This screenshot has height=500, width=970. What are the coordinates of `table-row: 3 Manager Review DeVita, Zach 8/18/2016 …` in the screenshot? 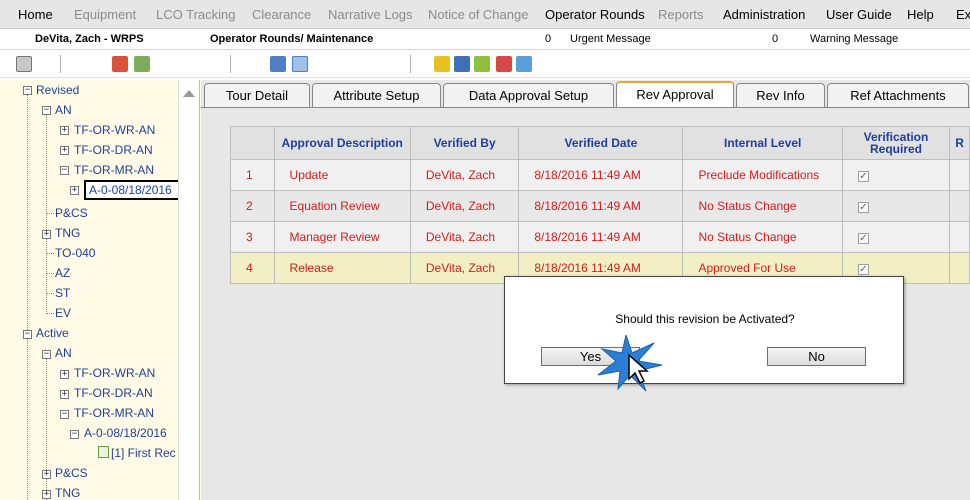 It's located at (600, 237).